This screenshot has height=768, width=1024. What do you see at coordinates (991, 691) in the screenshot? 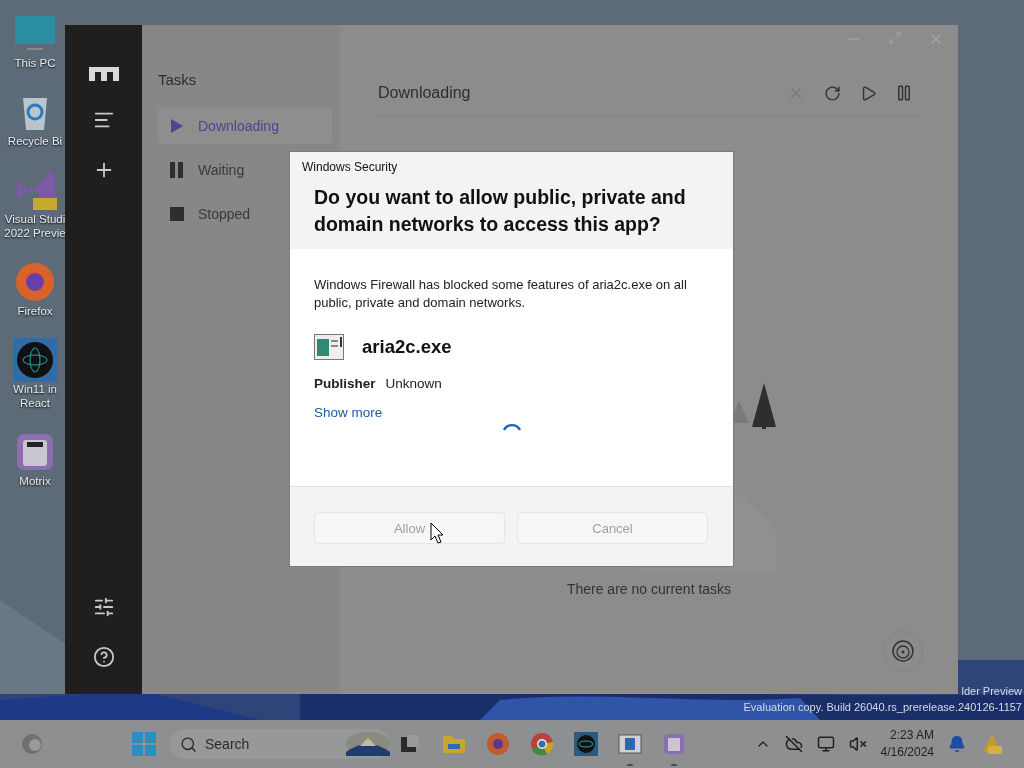
I see `watermark-text: lder Preview` at bounding box center [991, 691].